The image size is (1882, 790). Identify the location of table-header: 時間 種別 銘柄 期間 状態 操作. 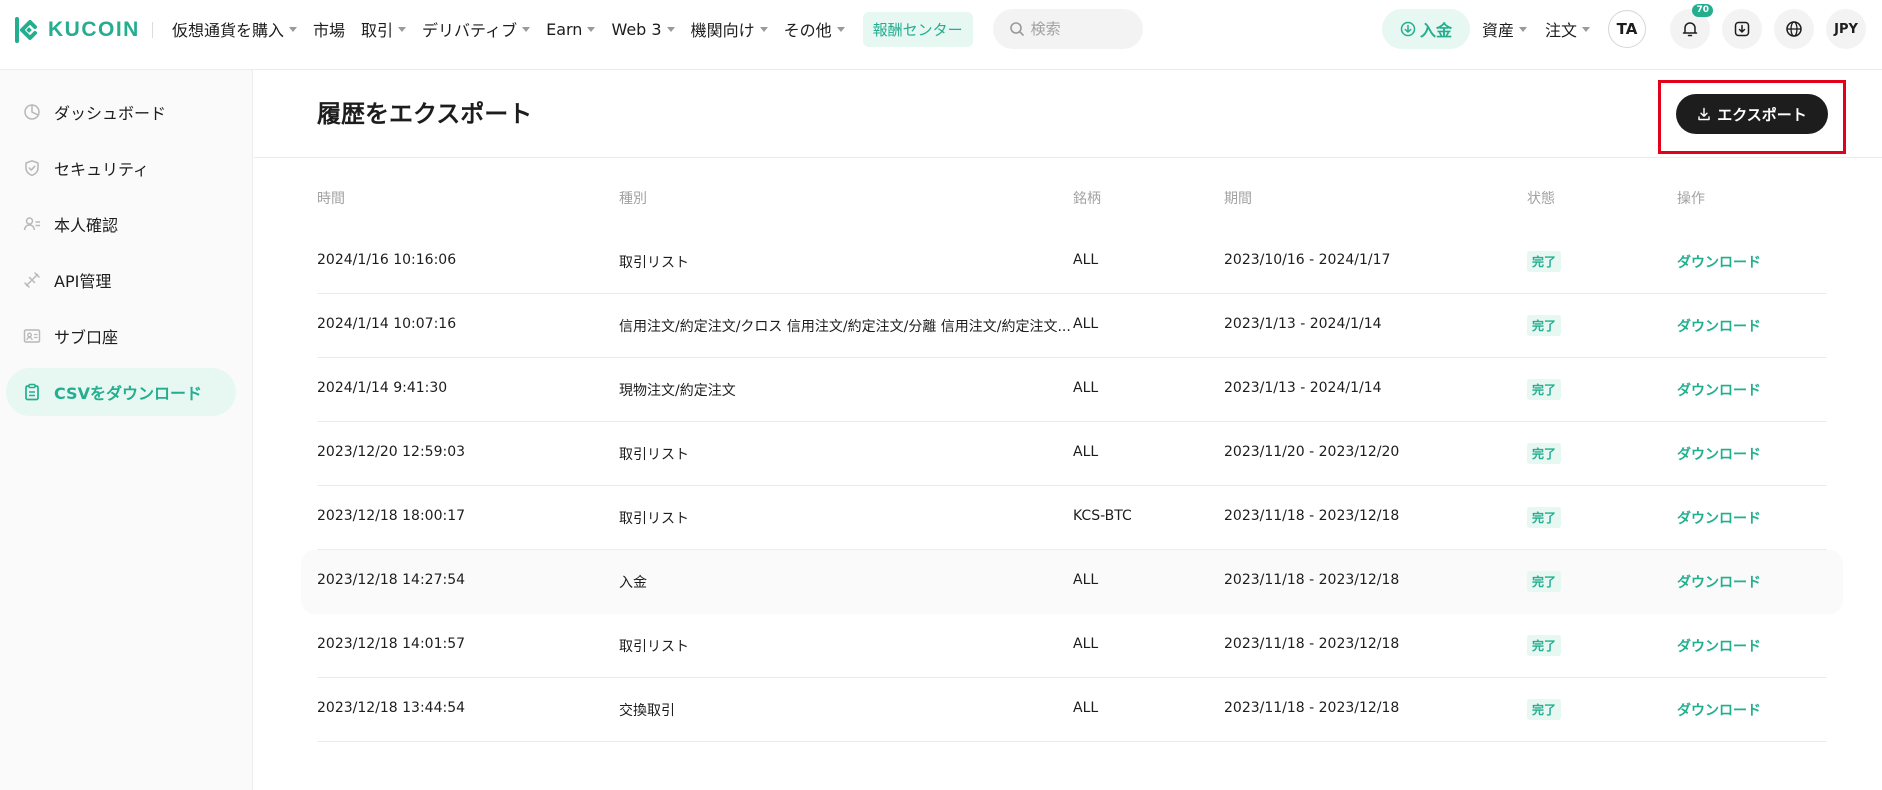
(1072, 209).